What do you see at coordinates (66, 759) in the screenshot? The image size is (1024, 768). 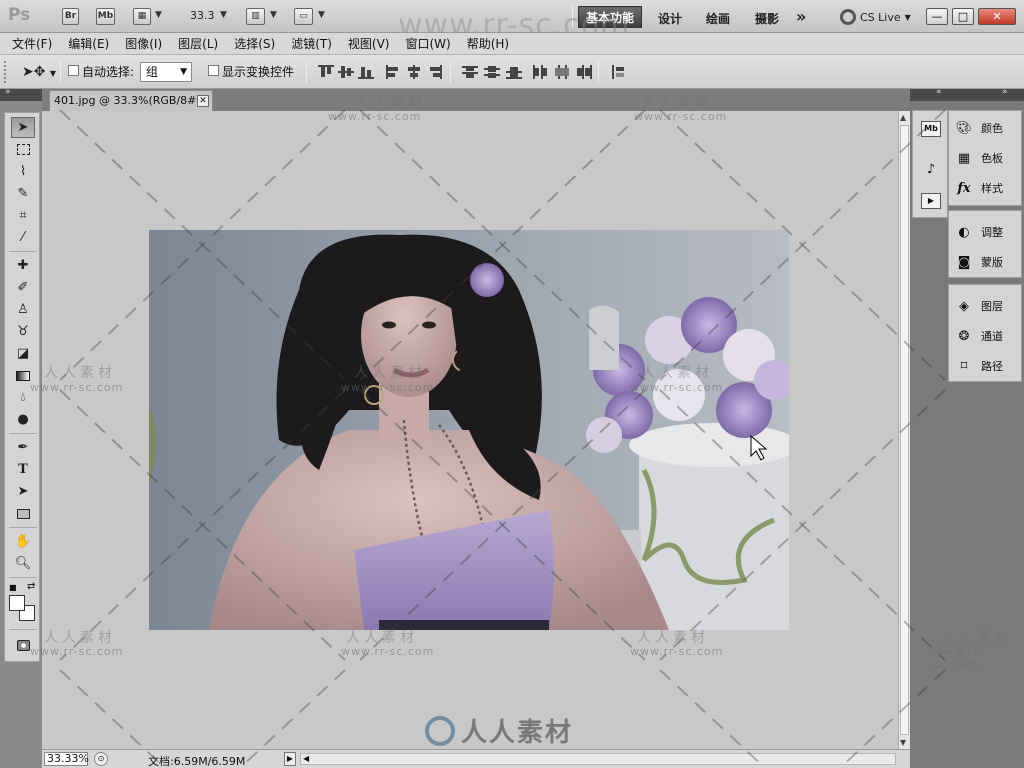 I see `zoom-field: 33.33%` at bounding box center [66, 759].